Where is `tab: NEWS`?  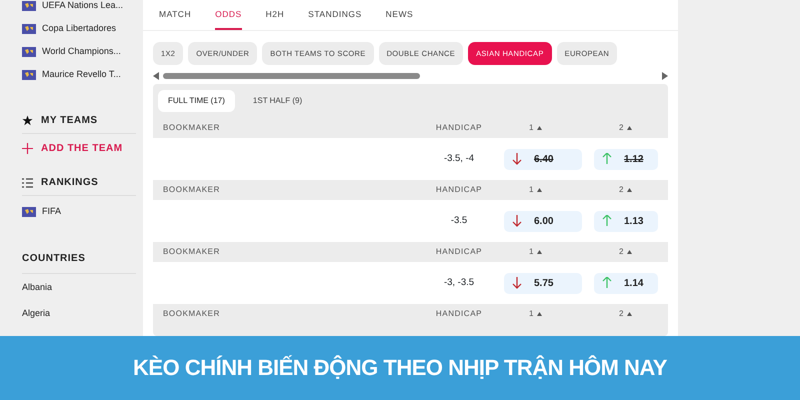 tab: NEWS is located at coordinates (400, 17).